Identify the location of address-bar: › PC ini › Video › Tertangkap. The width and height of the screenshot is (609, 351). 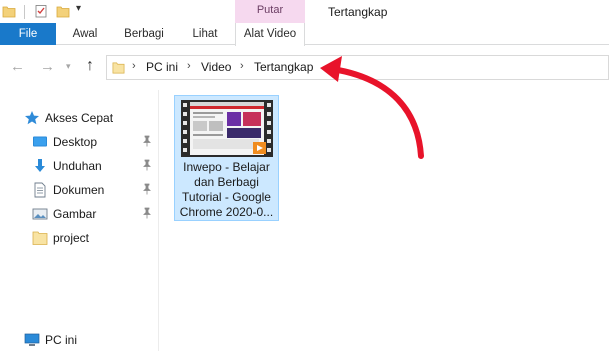
(357, 67).